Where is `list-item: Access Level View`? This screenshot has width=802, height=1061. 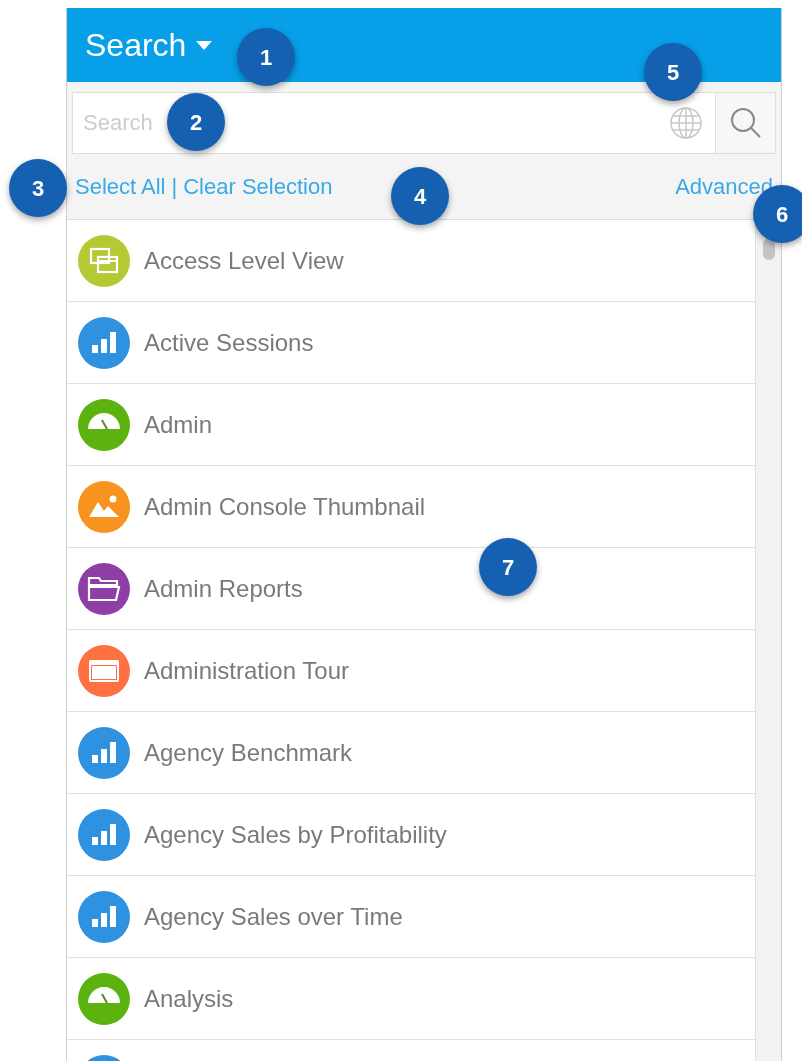 list-item: Access Level View is located at coordinates (411, 261).